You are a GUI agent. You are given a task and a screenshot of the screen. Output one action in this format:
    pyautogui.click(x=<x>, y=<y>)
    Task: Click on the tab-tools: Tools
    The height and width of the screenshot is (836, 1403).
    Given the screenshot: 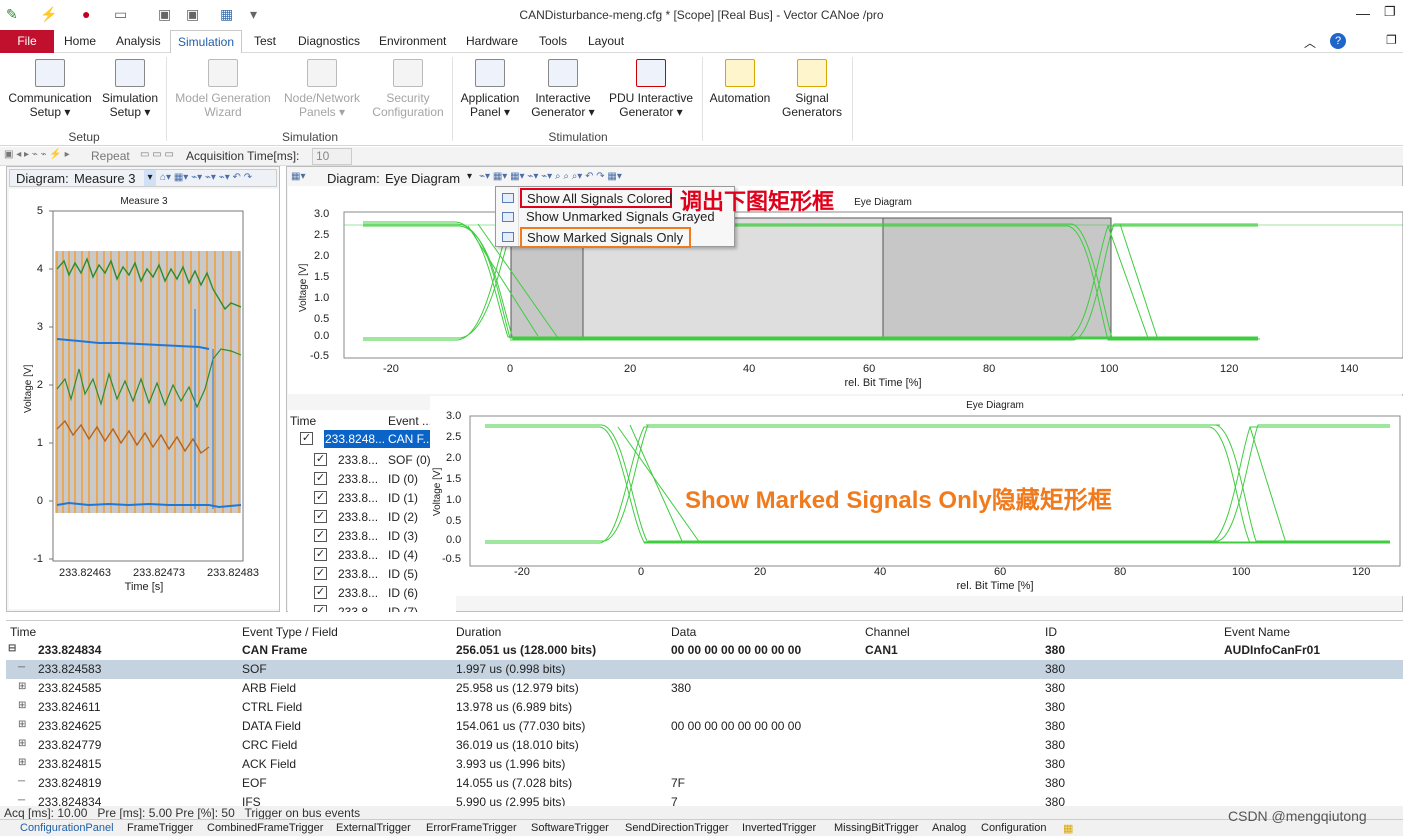 What is the action you would take?
    pyautogui.click(x=553, y=41)
    